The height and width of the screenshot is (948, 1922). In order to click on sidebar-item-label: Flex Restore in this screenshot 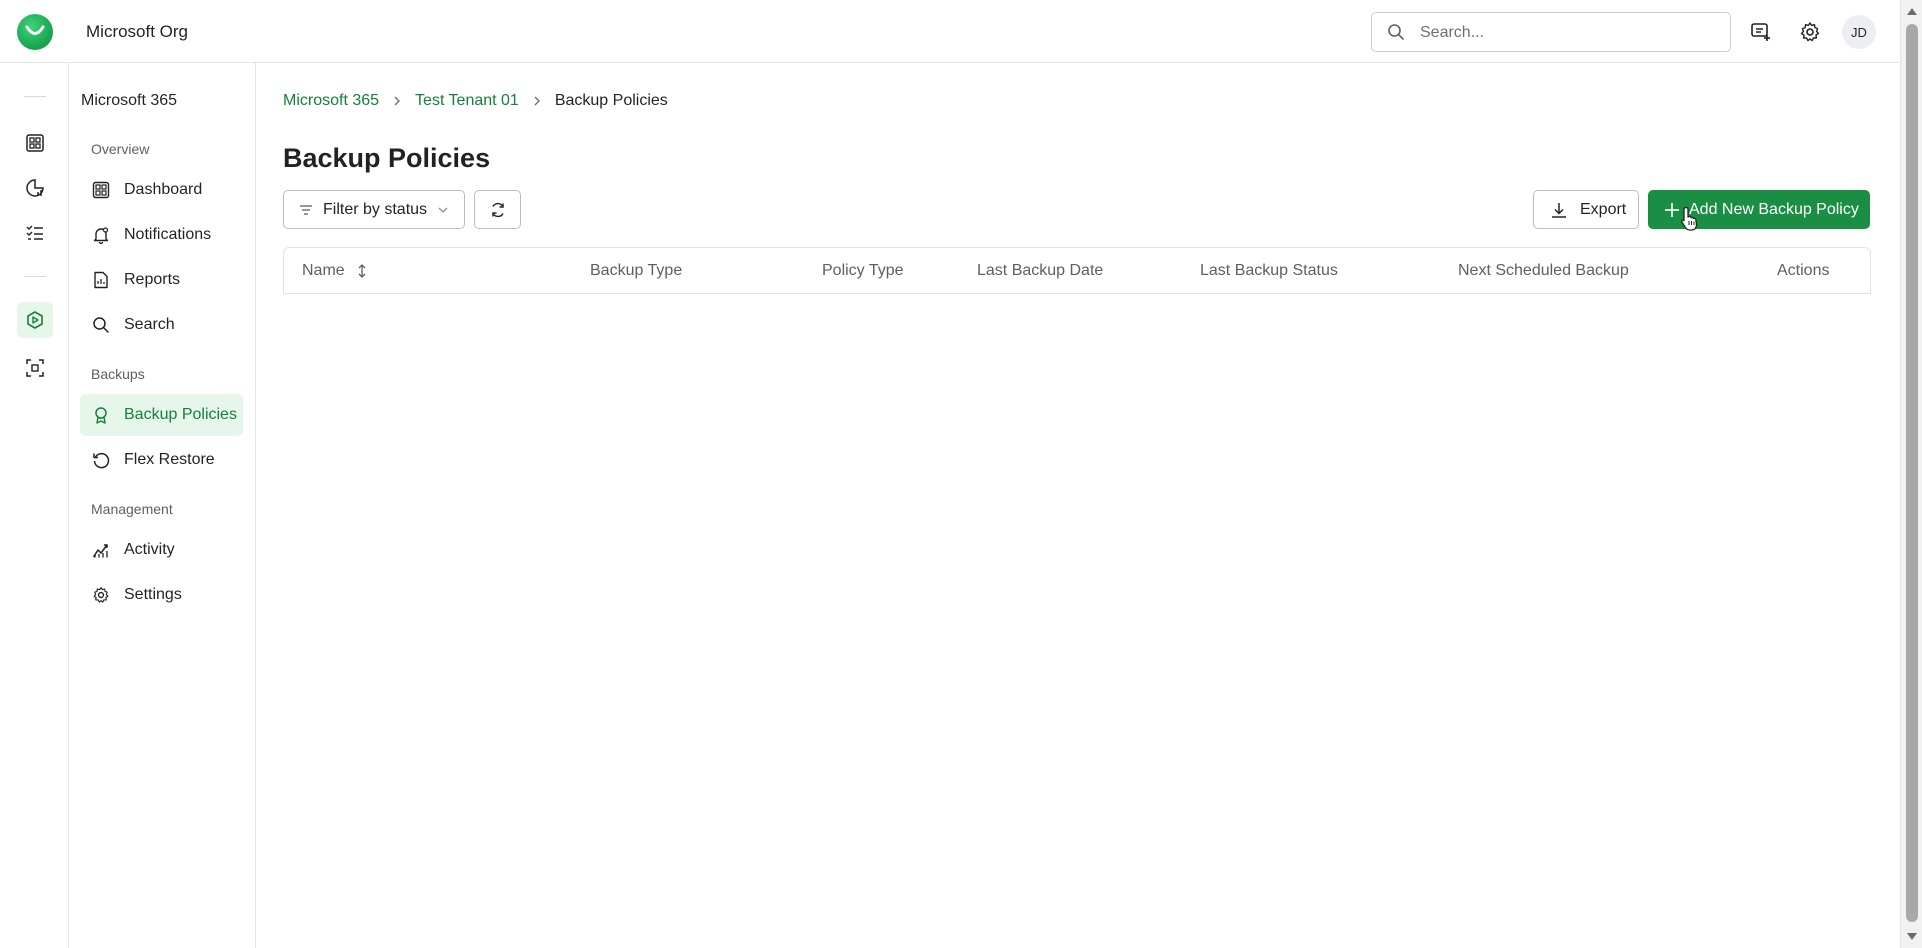, I will do `click(169, 459)`.